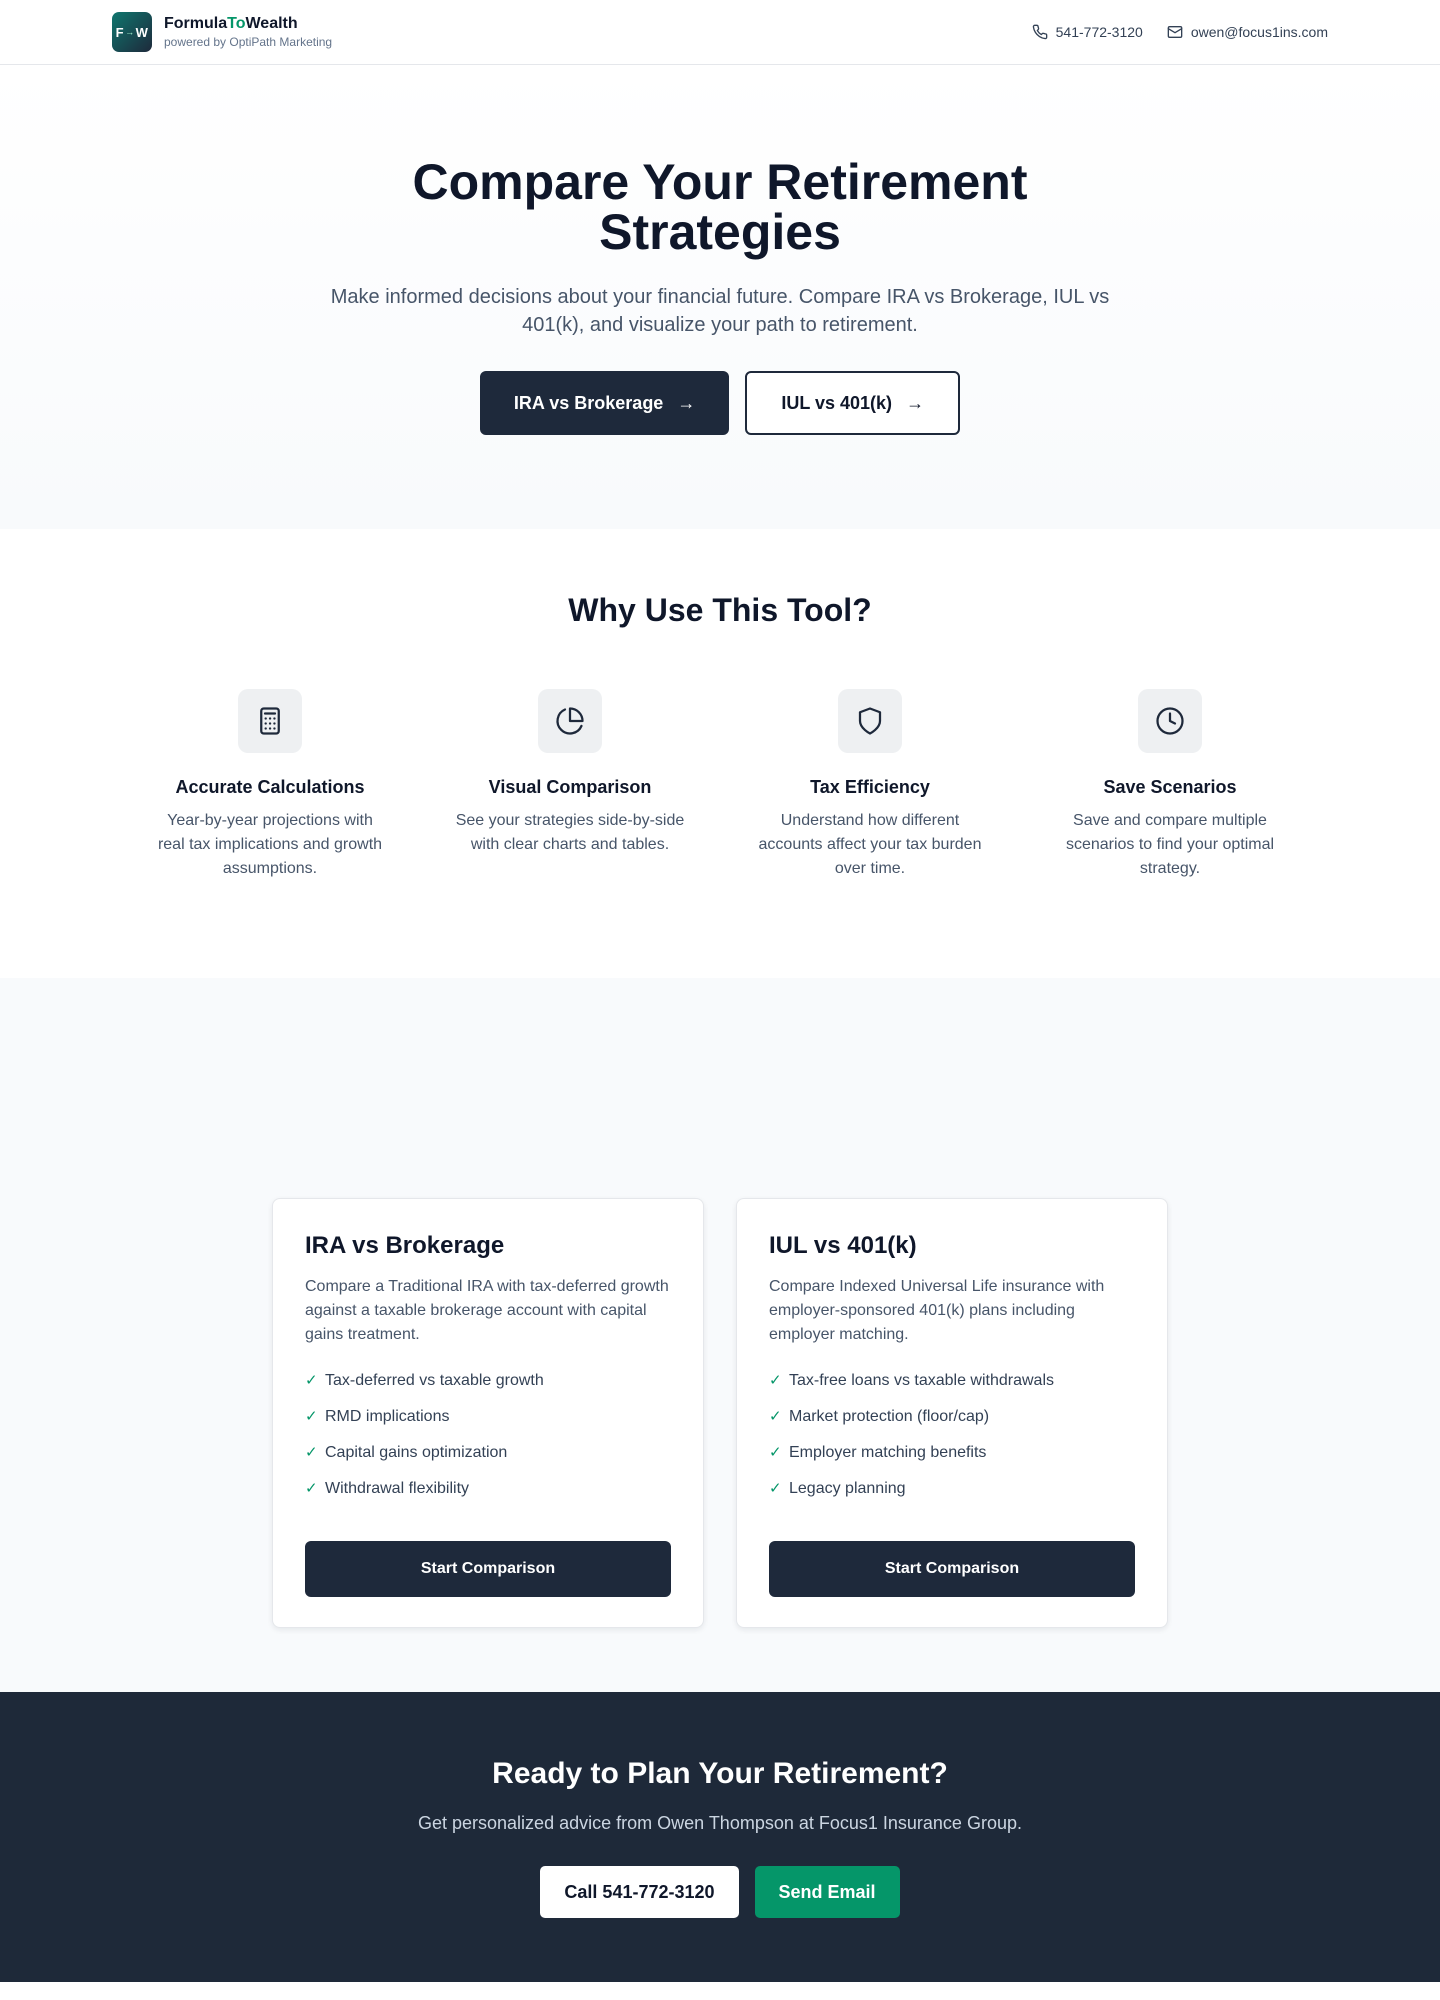 Image resolution: width=1440 pixels, height=2000 pixels. I want to click on logo-letter-f: F, so click(120, 32).